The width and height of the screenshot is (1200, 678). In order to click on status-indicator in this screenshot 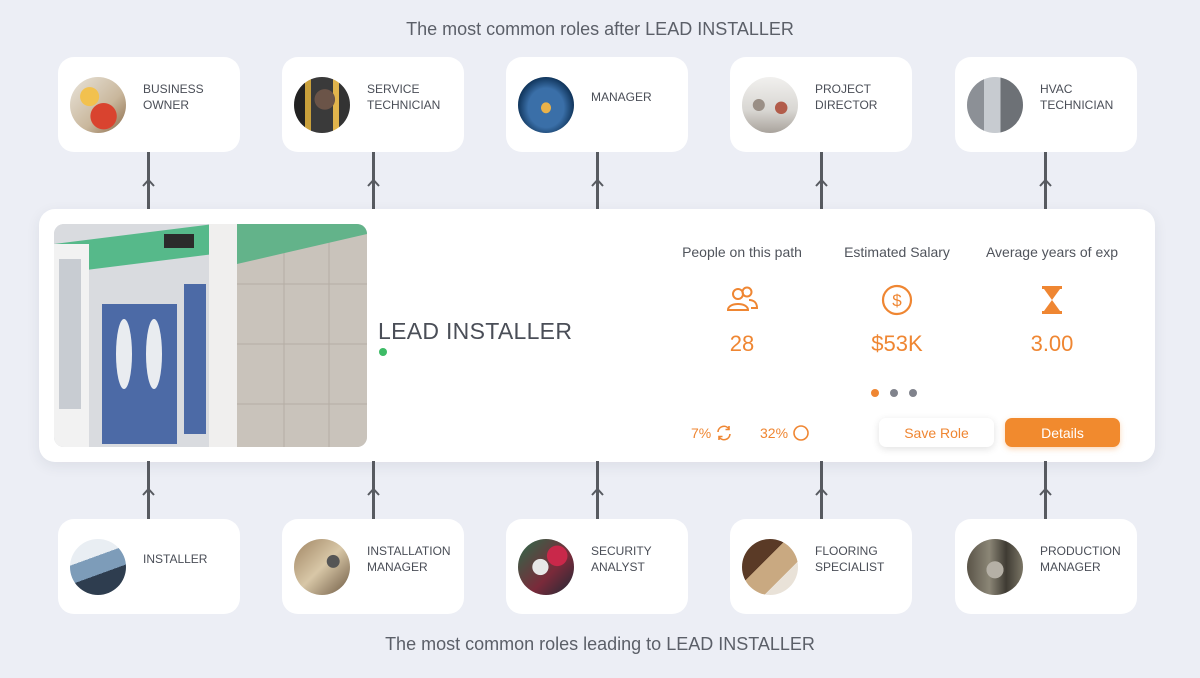, I will do `click(383, 352)`.